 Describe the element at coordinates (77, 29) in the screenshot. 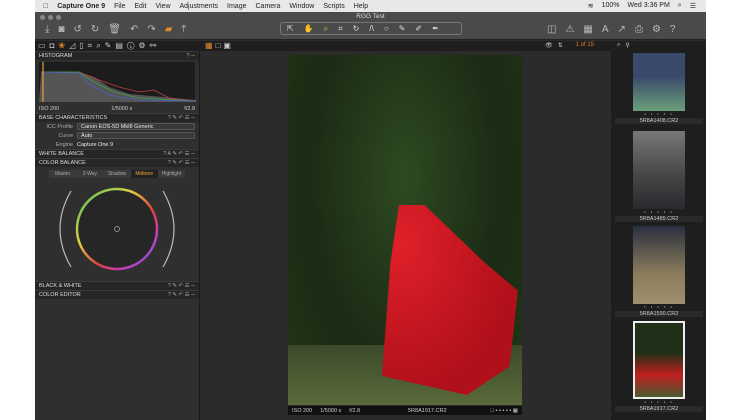

I see `rotate-left-icon: ↺` at that location.